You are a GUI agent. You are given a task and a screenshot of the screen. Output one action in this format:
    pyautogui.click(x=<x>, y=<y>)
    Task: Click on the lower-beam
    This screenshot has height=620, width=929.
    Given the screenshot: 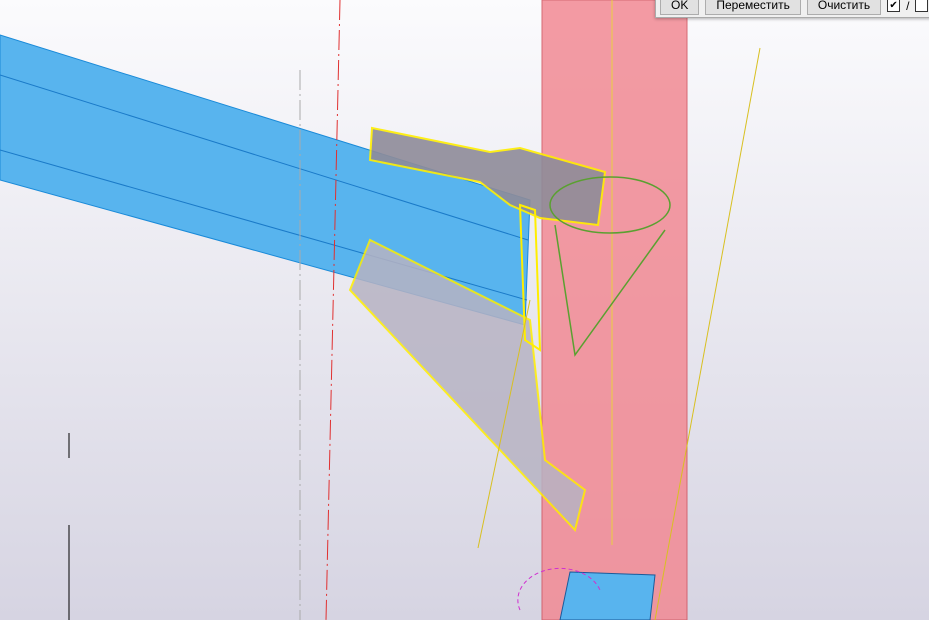 What is the action you would take?
    pyautogui.click(x=607, y=595)
    